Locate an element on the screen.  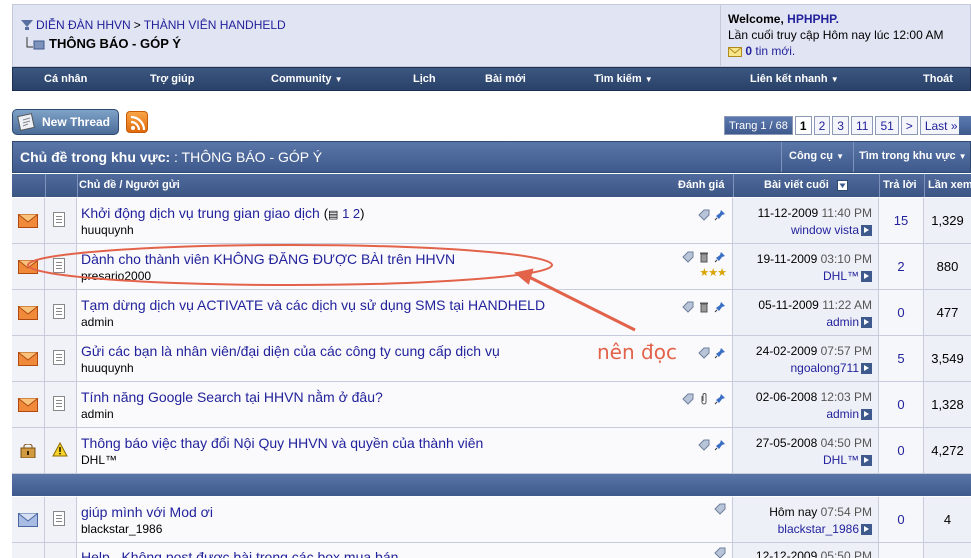
column-last-post: Bài viết cuối is located at coordinates (796, 185).